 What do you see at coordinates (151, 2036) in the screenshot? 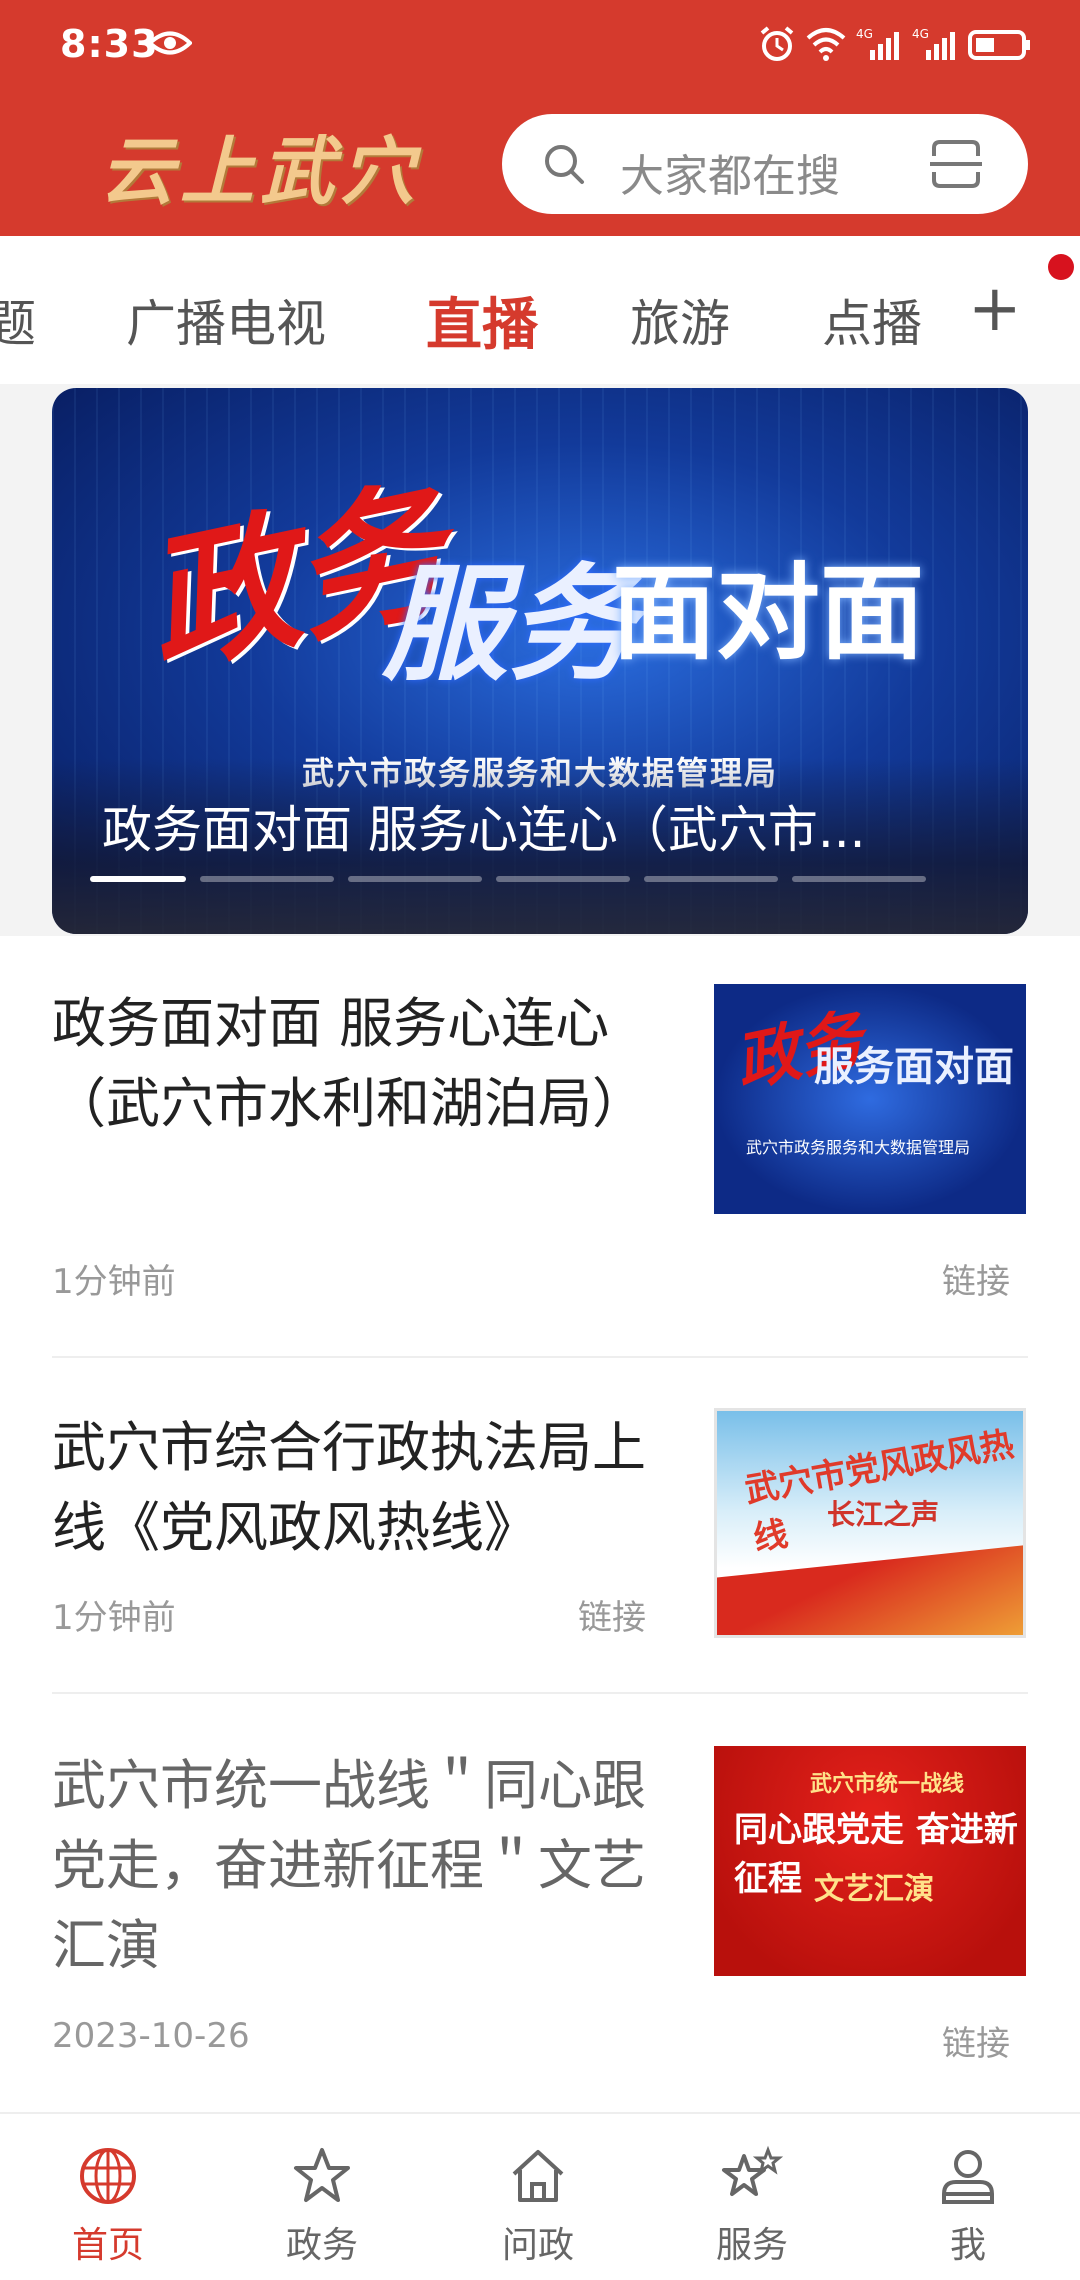
I see `article-time: 2023-10-26` at bounding box center [151, 2036].